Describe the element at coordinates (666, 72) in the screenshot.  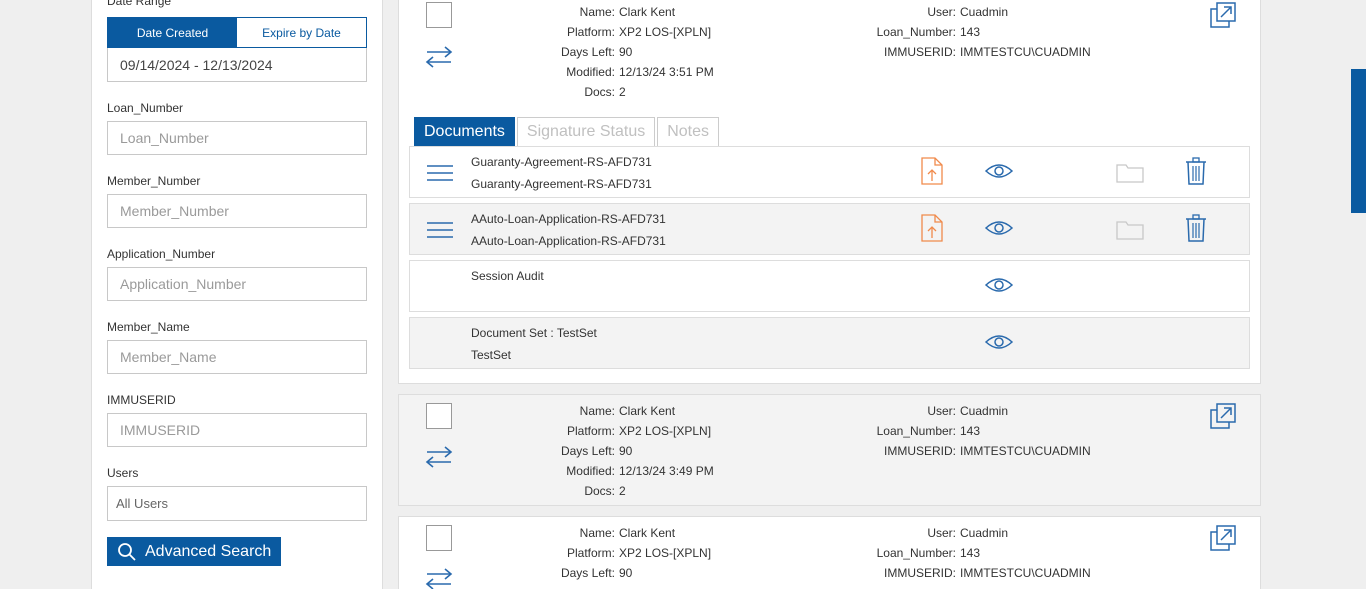
I see `modified-value: 12/13/24 3:51 PM` at that location.